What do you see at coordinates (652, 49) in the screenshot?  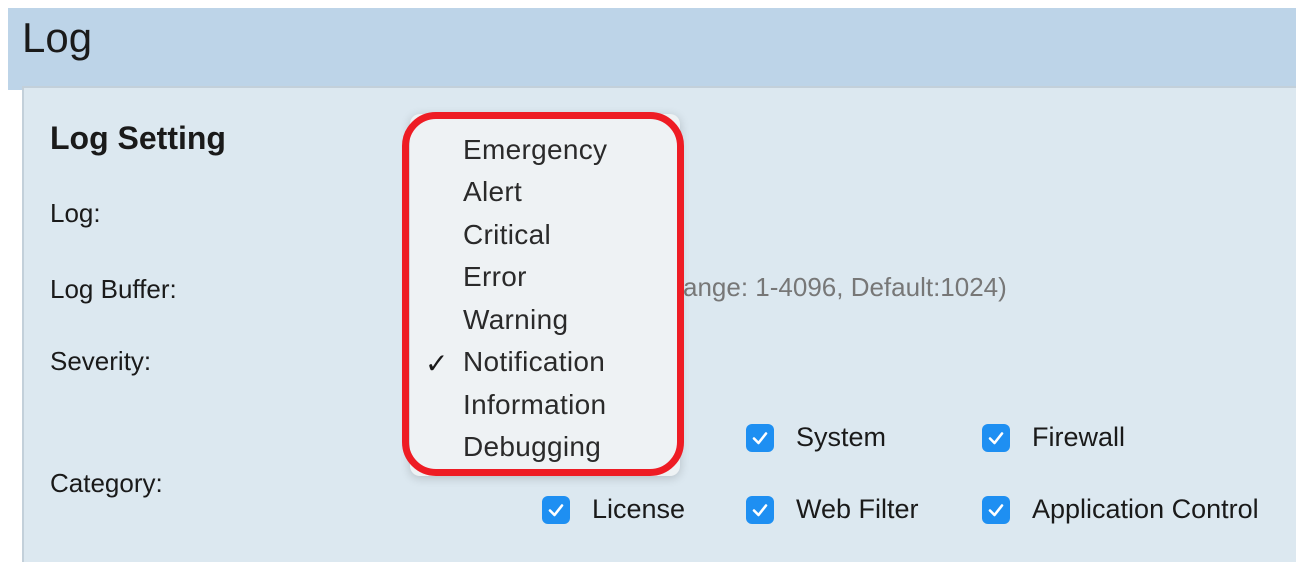 I see `page-header` at bounding box center [652, 49].